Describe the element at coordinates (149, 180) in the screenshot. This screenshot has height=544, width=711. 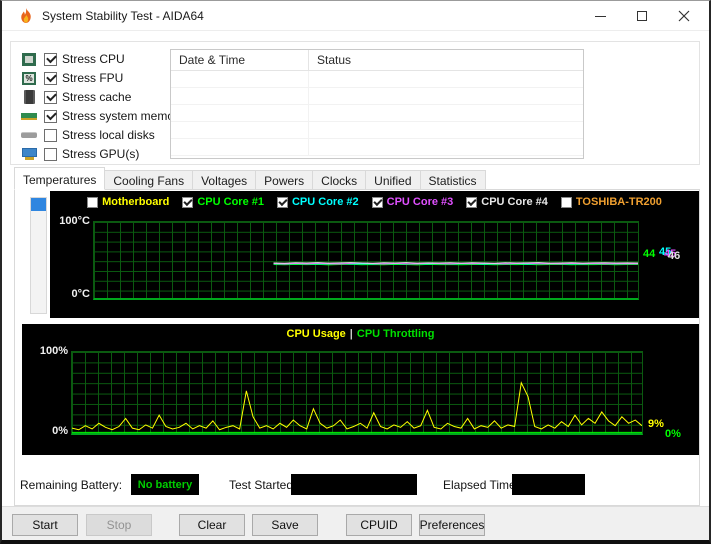
I see `tab-cooling-fans: Cooling Fans` at that location.